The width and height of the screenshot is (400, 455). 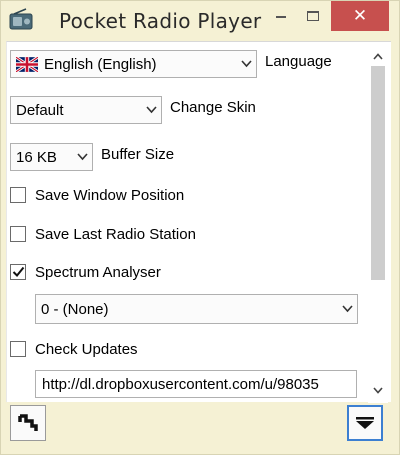 I want to click on chevron-up-icon, so click(x=378, y=56).